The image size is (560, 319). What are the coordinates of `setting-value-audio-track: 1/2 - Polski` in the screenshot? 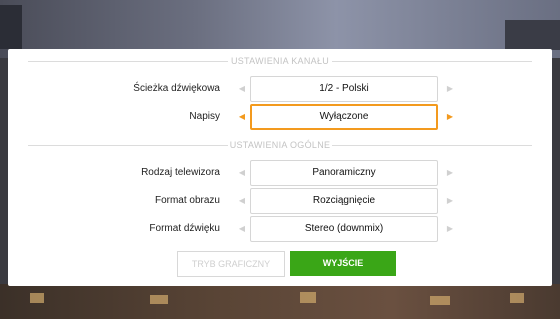 It's located at (344, 89).